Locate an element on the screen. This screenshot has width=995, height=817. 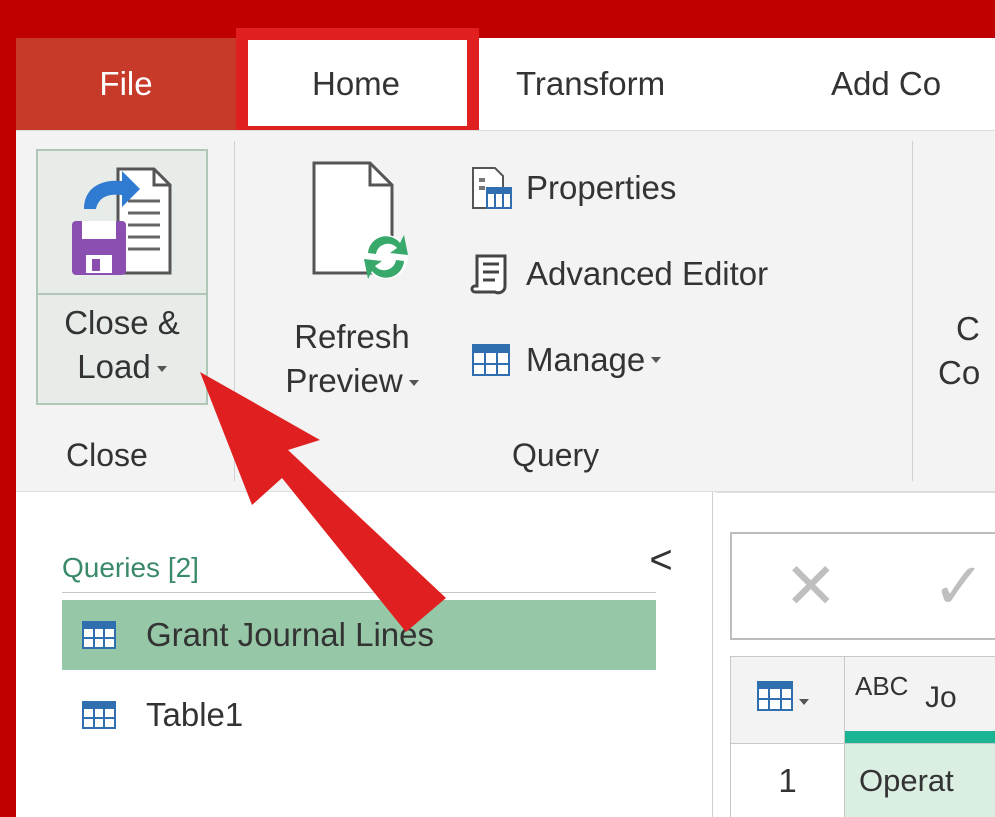
tab-add-column: Add Co is located at coordinates (886, 84).